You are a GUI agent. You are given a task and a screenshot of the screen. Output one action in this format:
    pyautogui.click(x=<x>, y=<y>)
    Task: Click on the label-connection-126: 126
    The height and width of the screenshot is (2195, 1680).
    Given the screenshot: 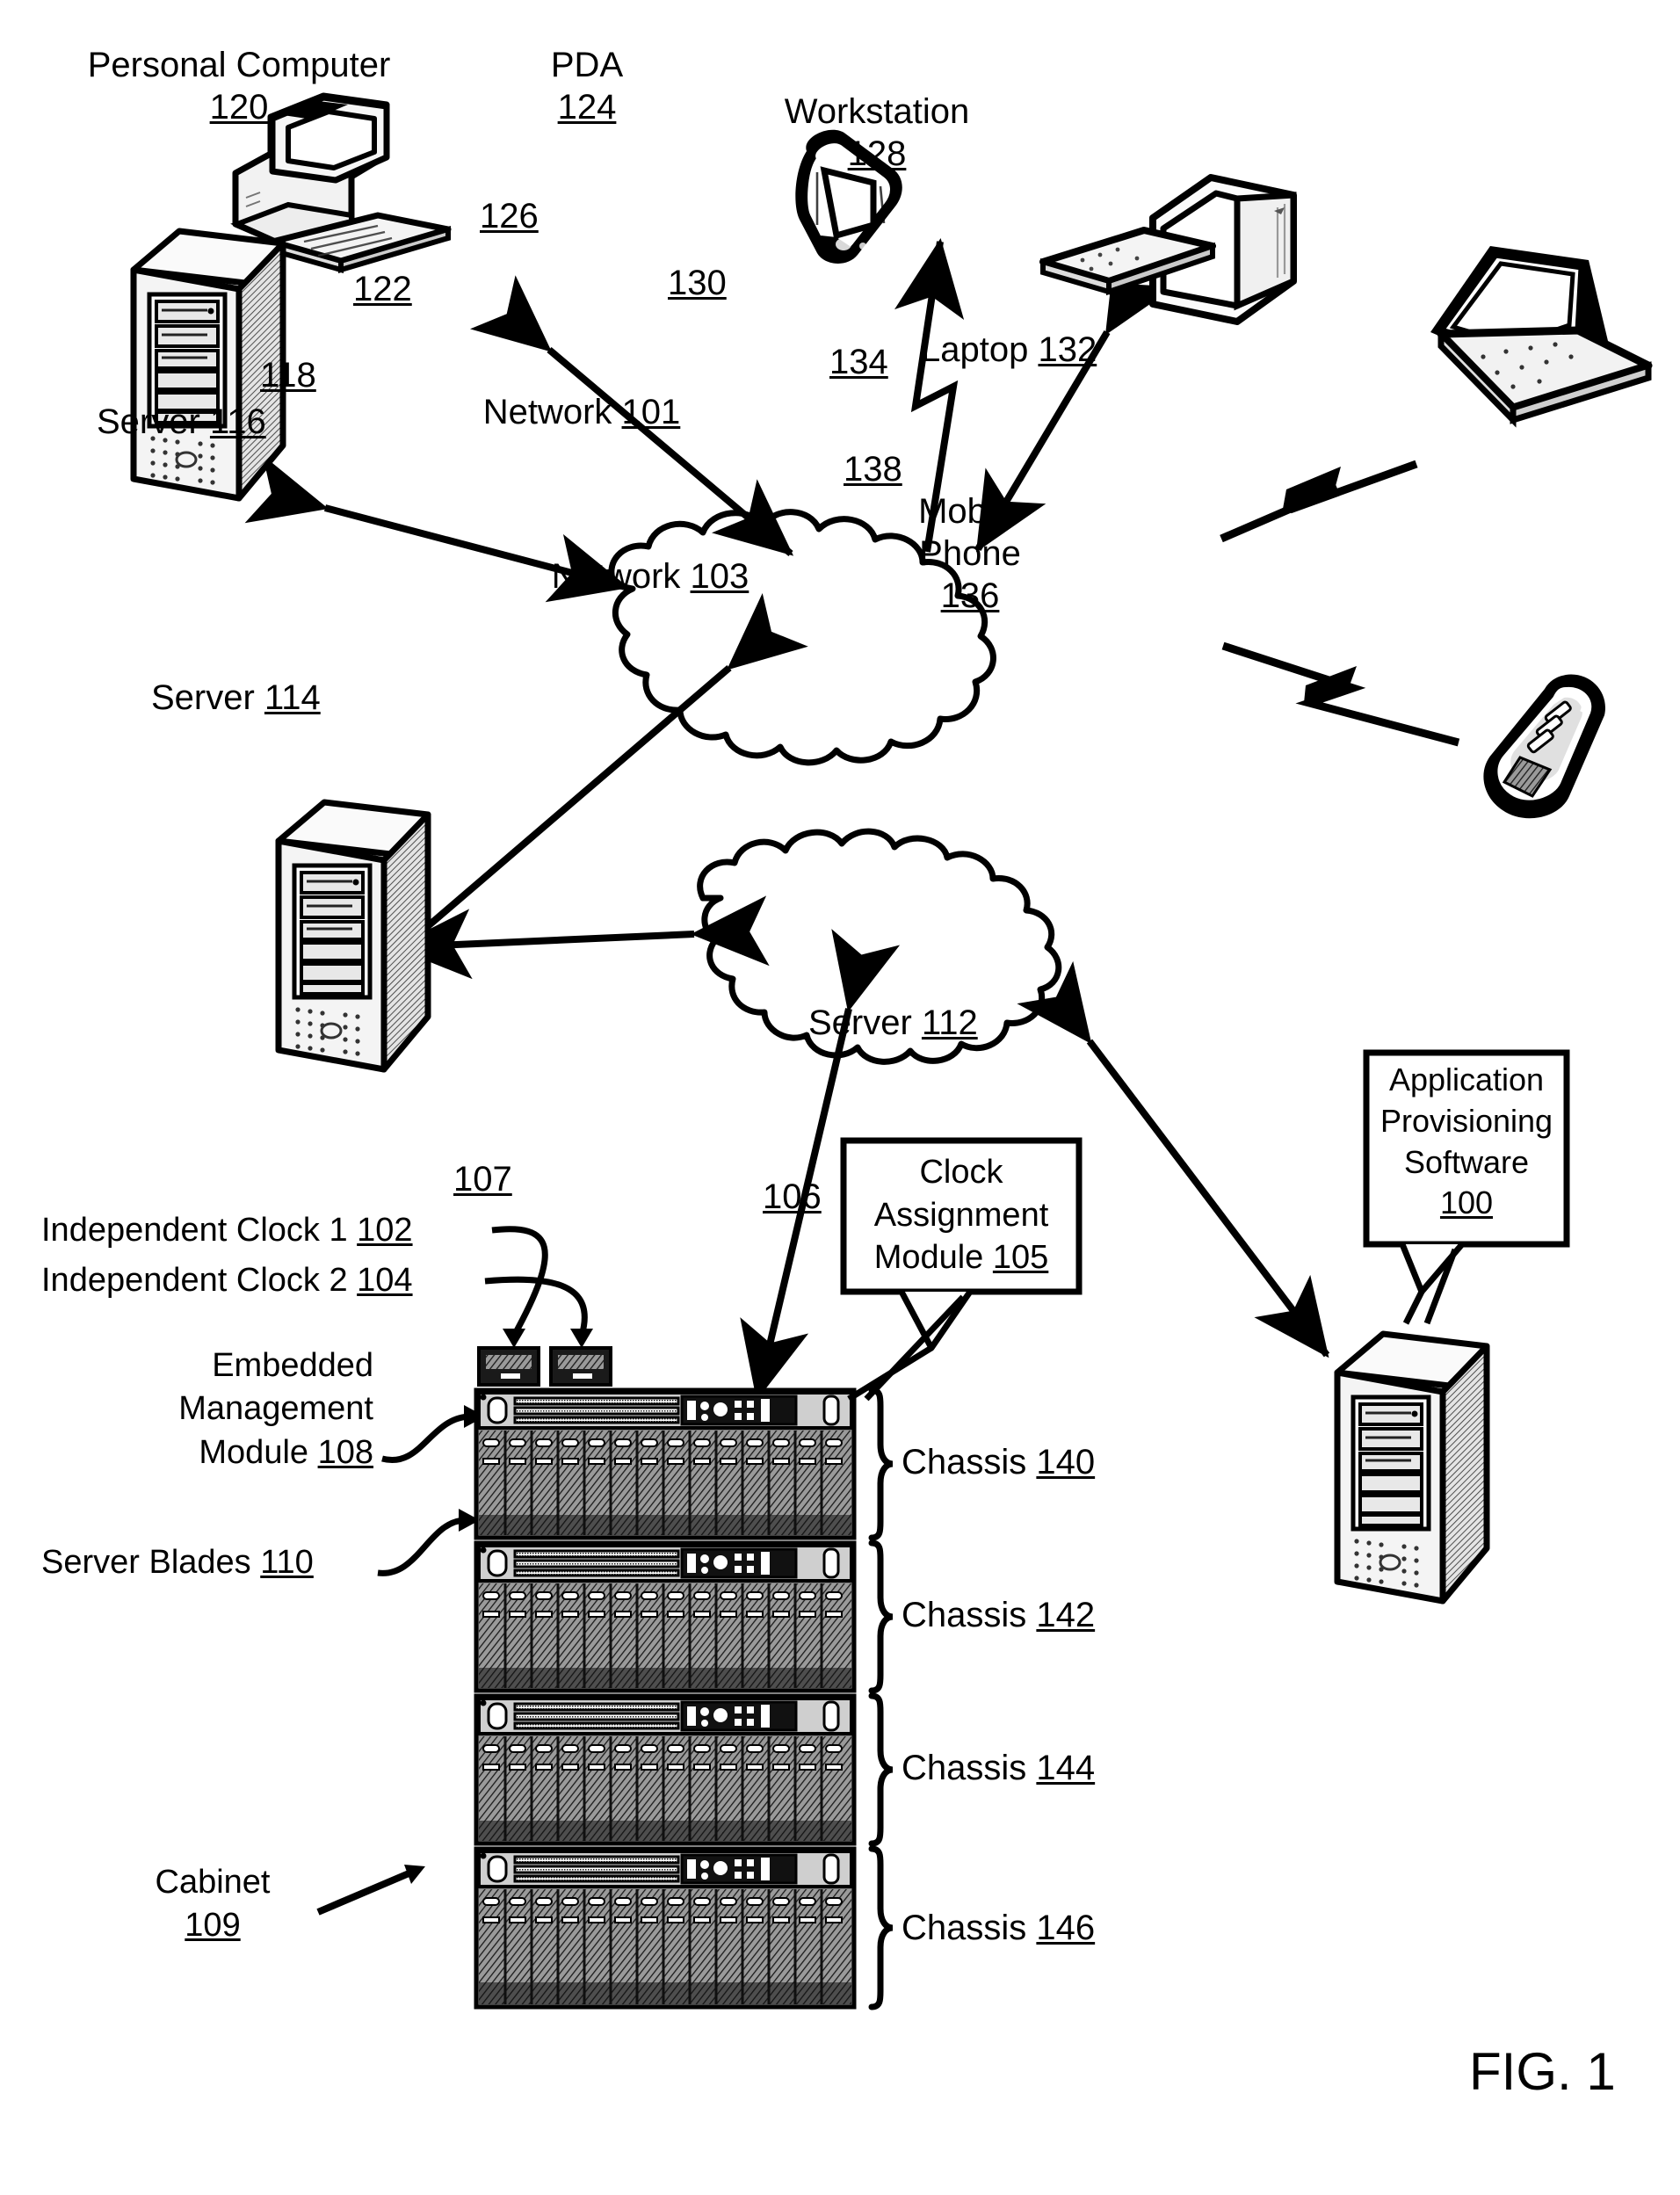 What is the action you would take?
    pyautogui.click(x=509, y=216)
    